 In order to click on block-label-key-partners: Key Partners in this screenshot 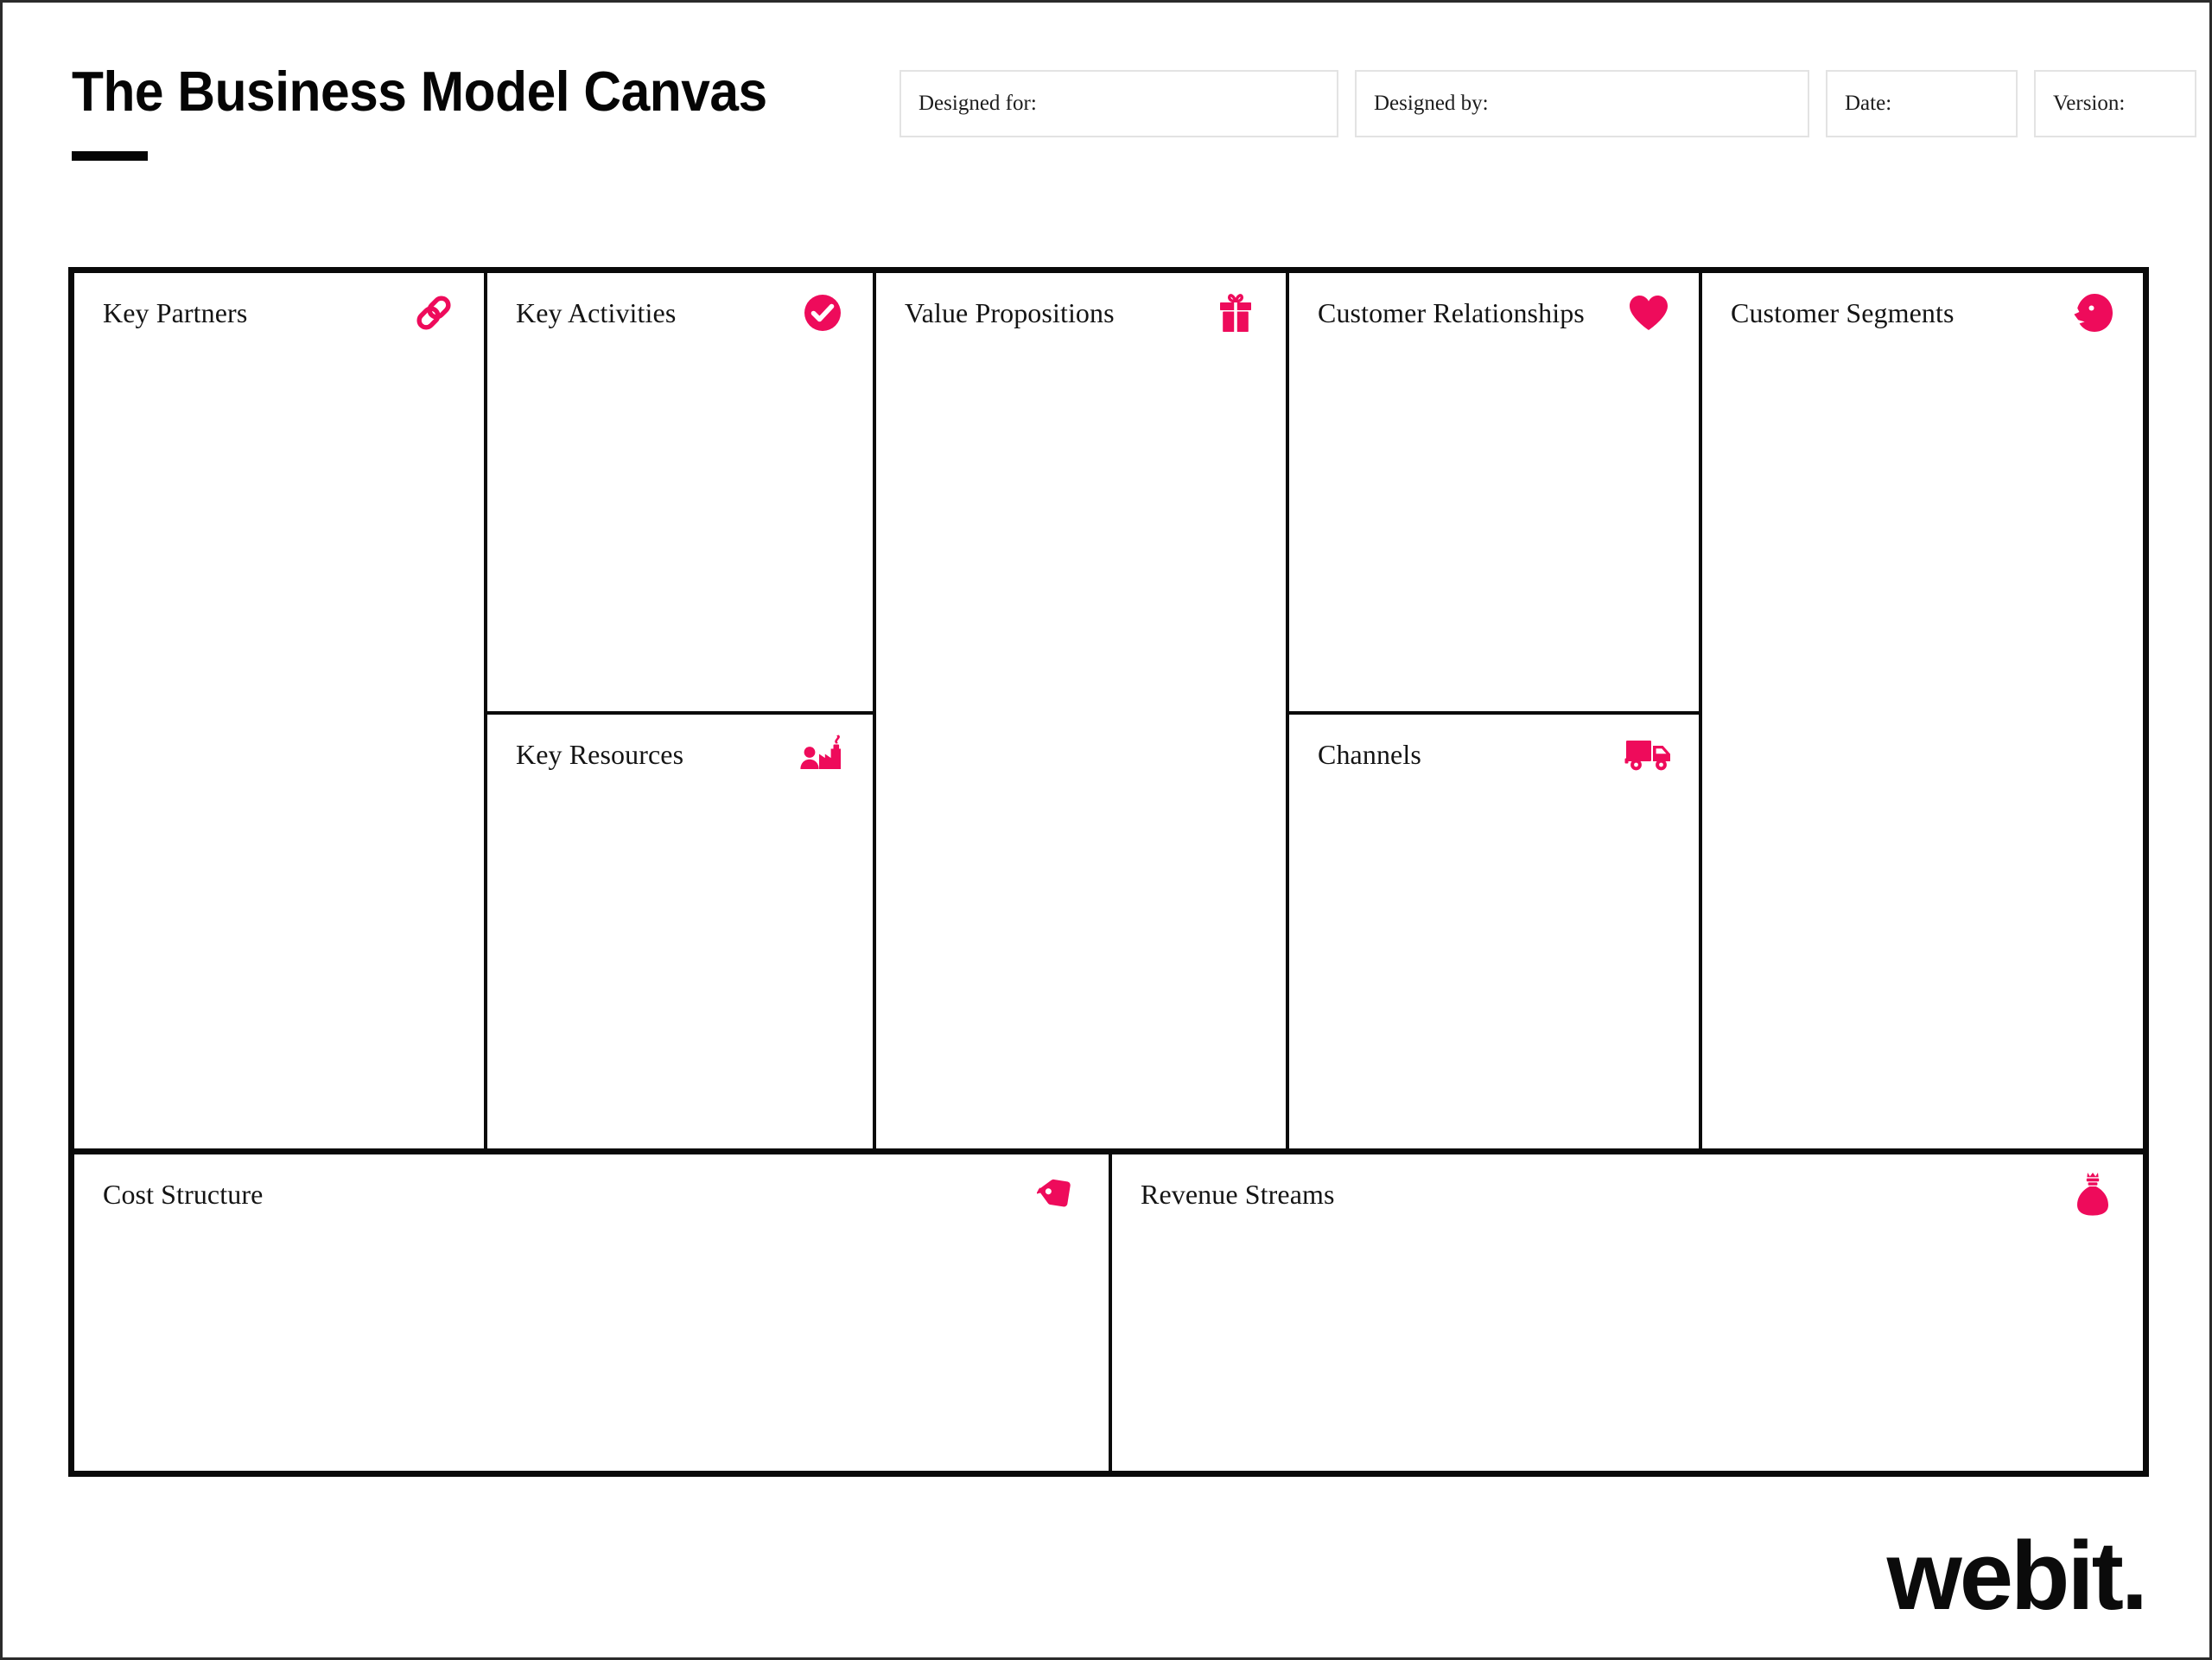, I will do `click(175, 312)`.